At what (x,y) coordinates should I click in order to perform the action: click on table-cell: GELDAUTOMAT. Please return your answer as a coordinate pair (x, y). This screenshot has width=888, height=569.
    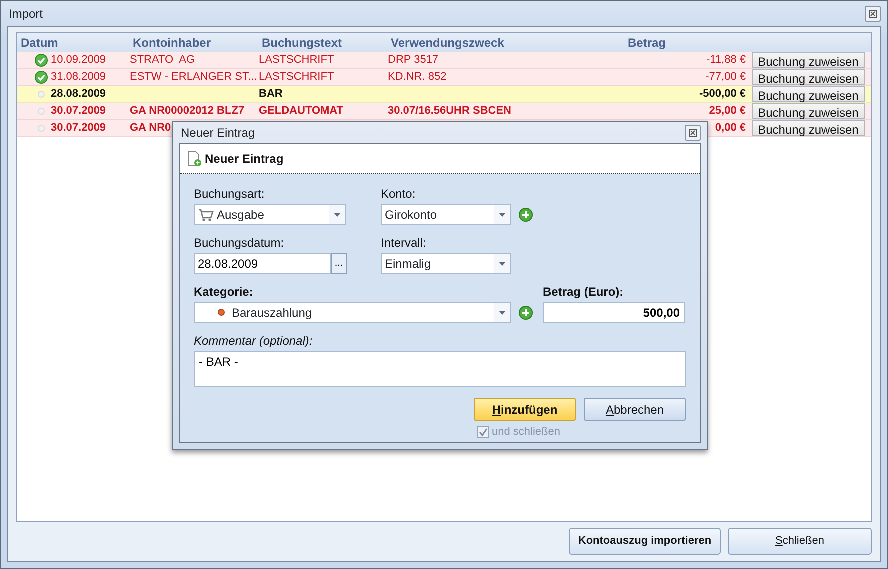
    Looking at the image, I should click on (301, 111).